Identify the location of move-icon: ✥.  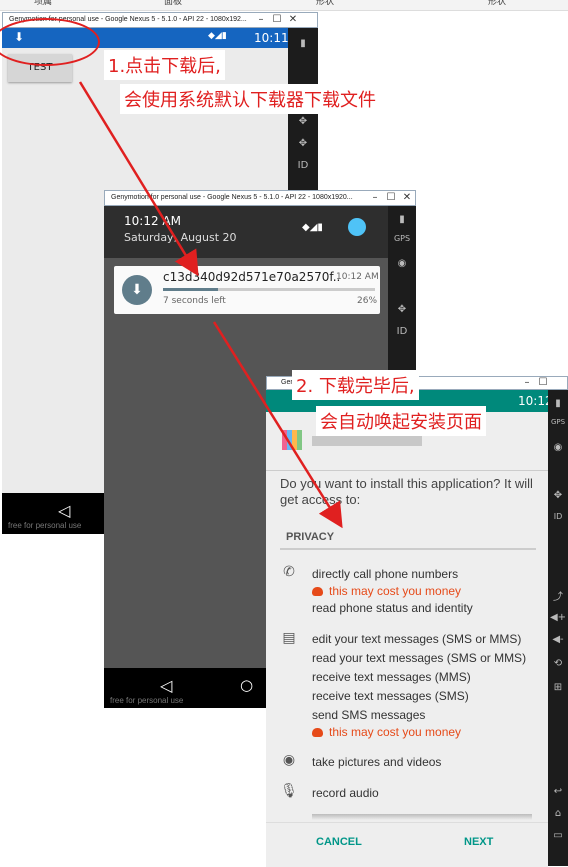
(303, 143).